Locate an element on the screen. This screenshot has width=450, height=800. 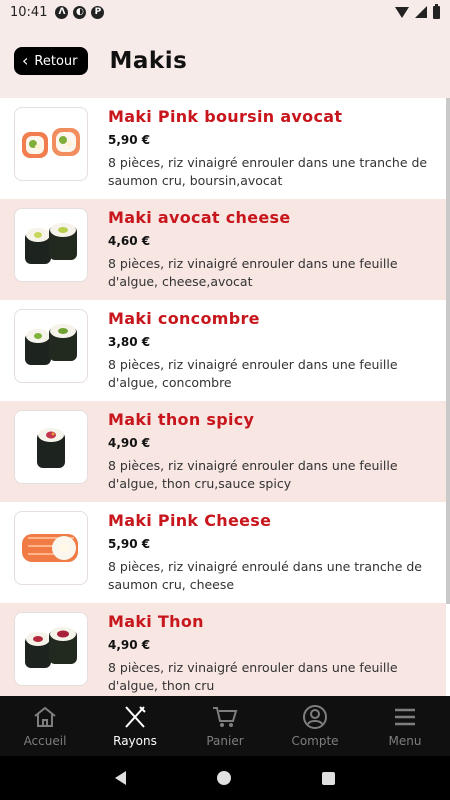
product-name: Maki thon spicy is located at coordinates (181, 419).